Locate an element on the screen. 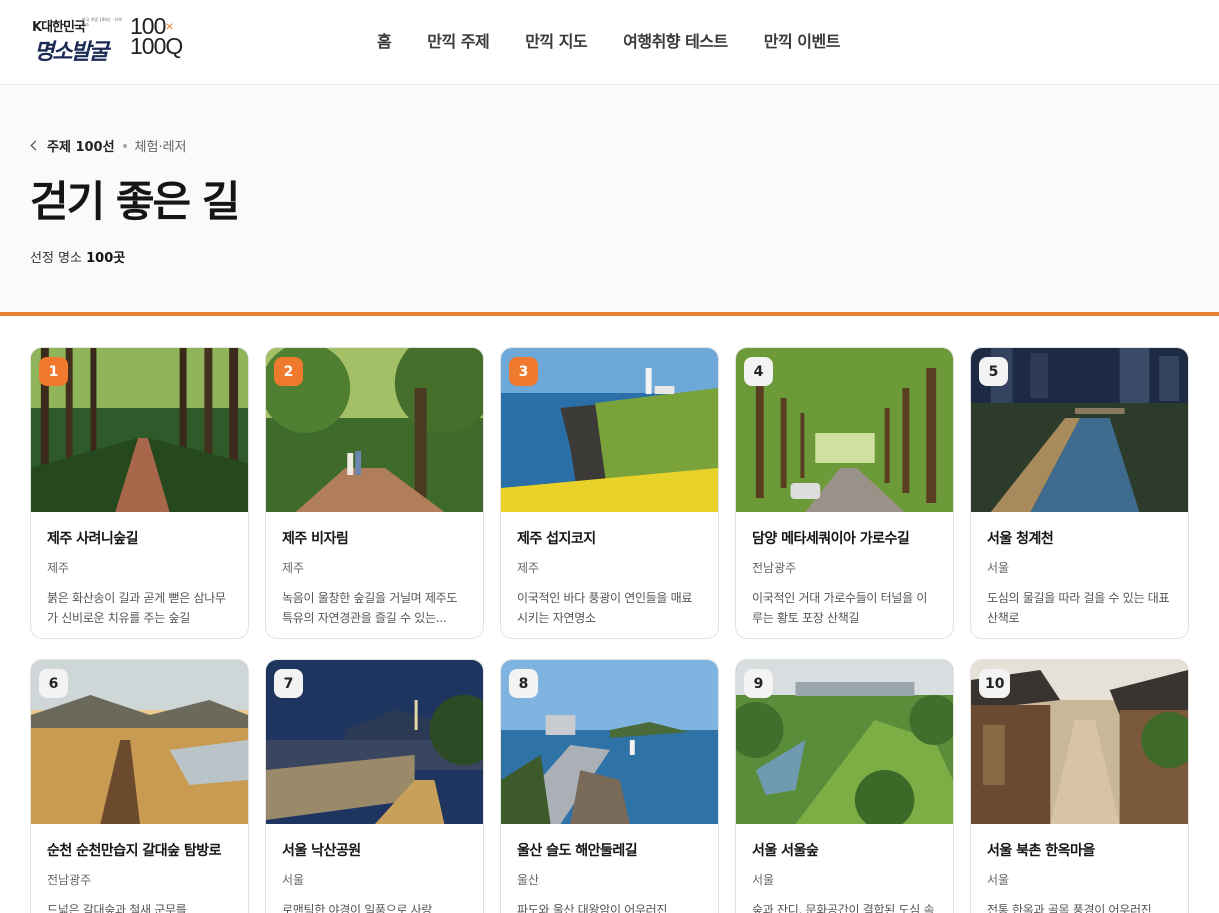  rank-badge: 9 is located at coordinates (758, 683).